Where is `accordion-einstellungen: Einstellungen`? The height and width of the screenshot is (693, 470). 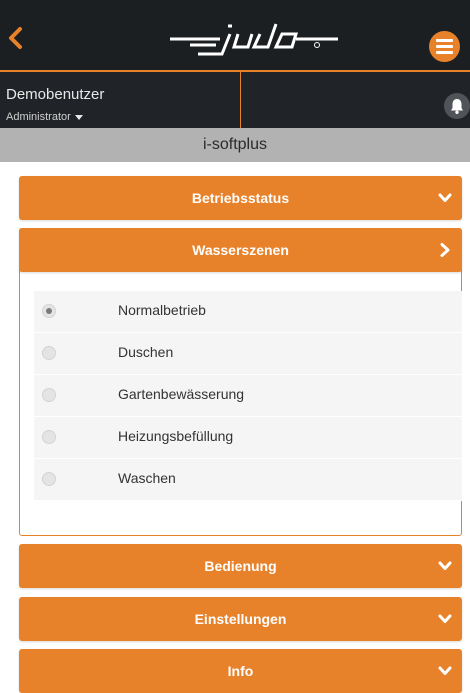
accordion-einstellungen: Einstellungen is located at coordinates (240, 619).